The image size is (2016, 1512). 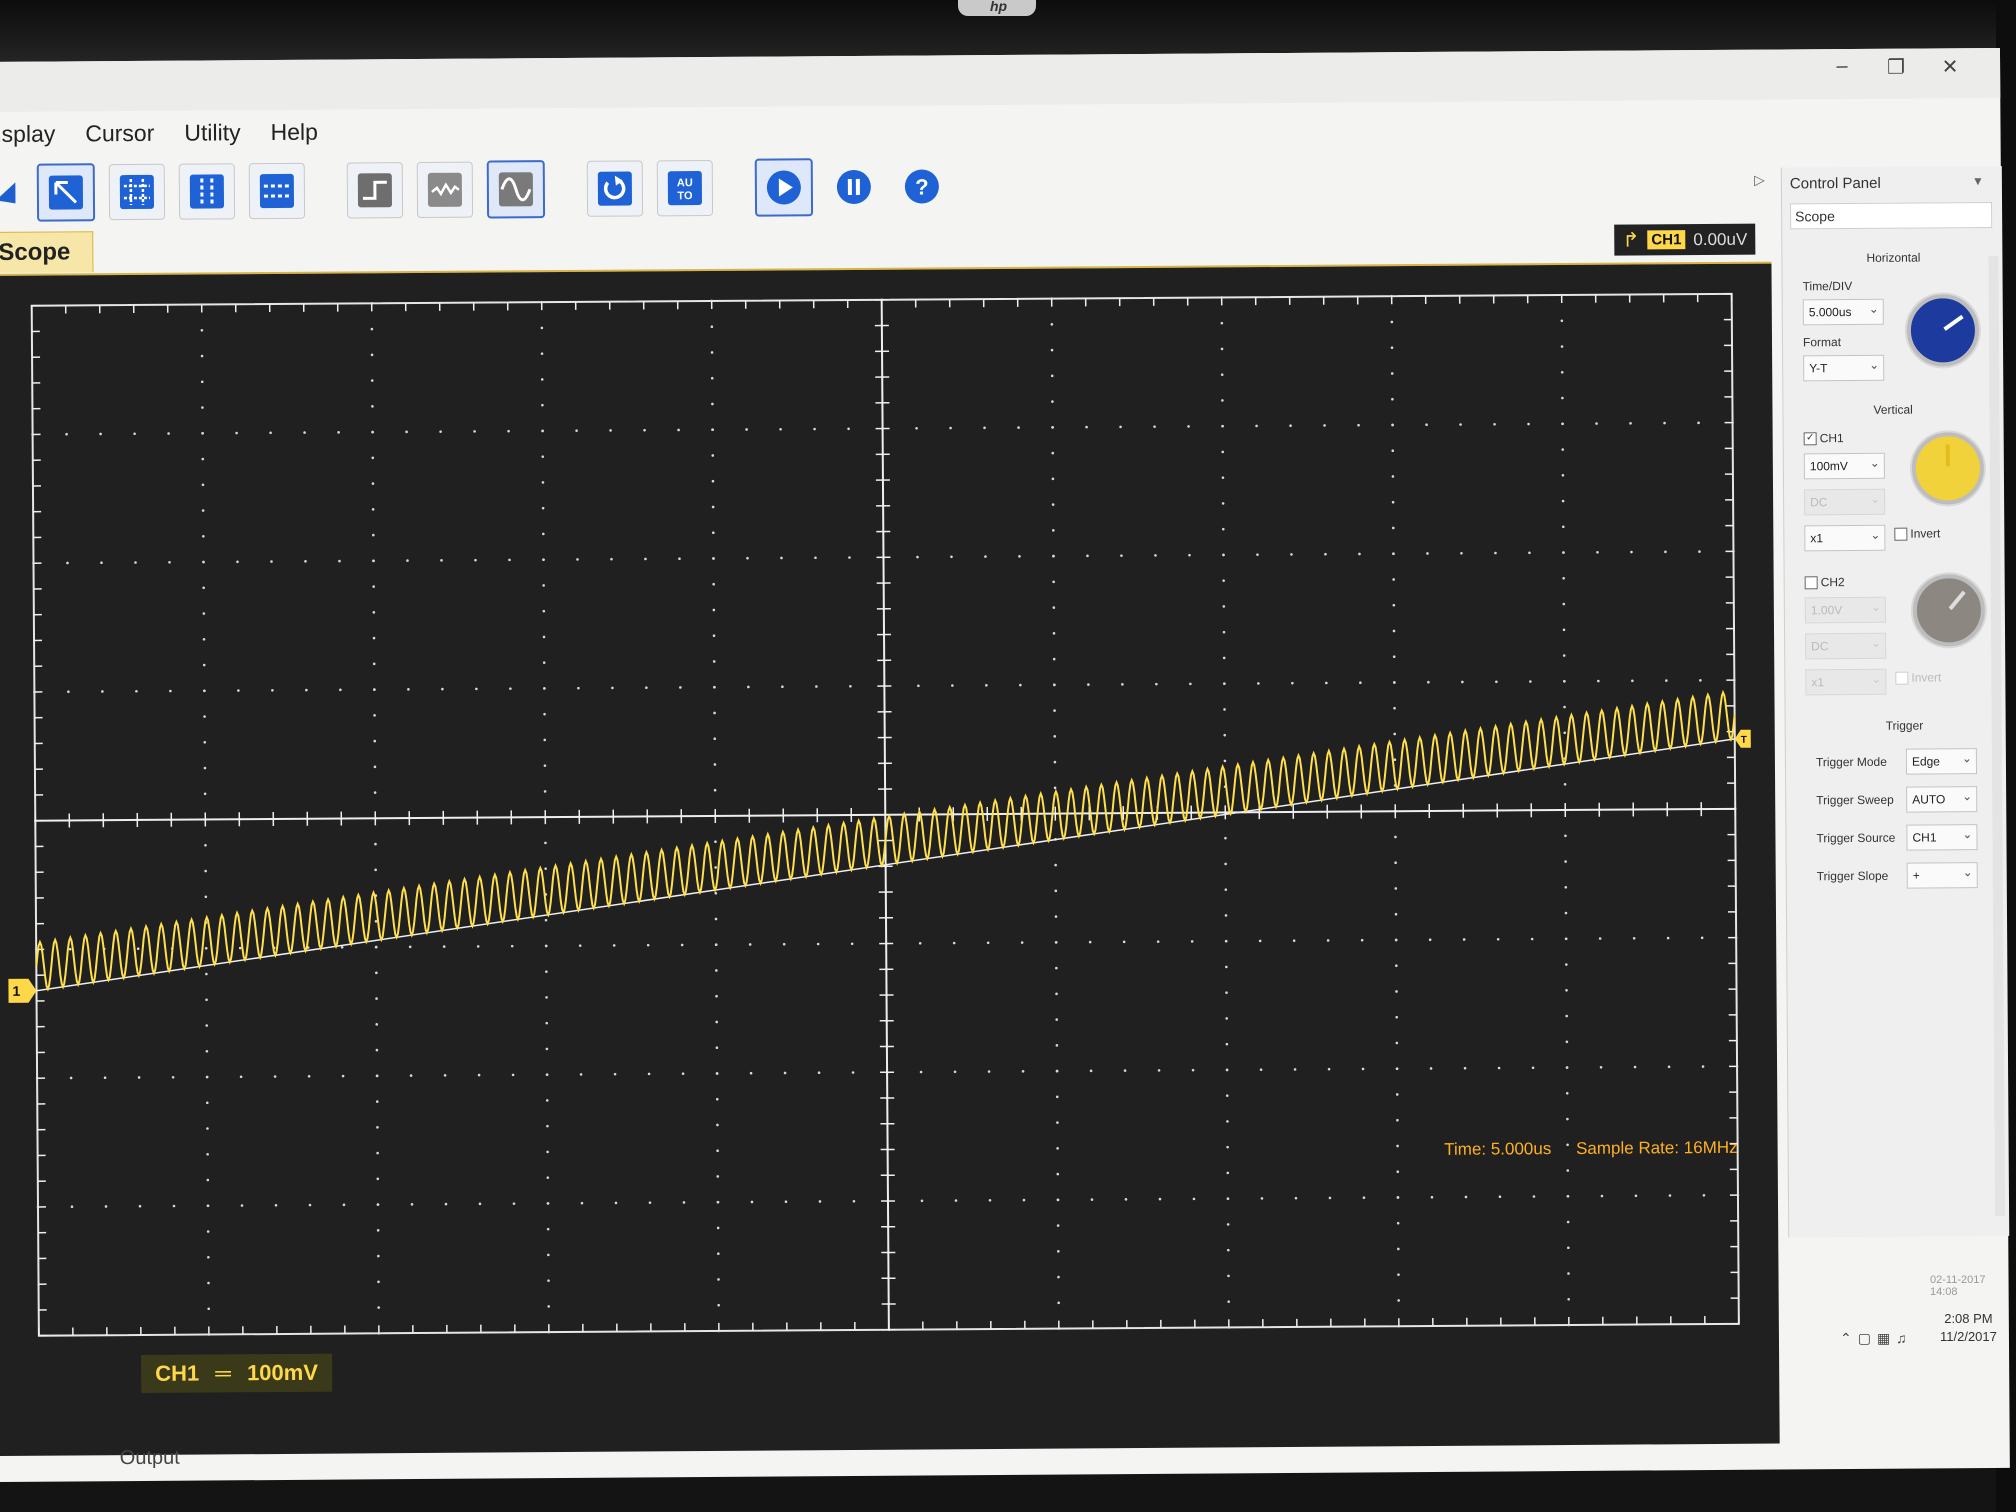 I want to click on pointer-button, so click(x=66, y=192).